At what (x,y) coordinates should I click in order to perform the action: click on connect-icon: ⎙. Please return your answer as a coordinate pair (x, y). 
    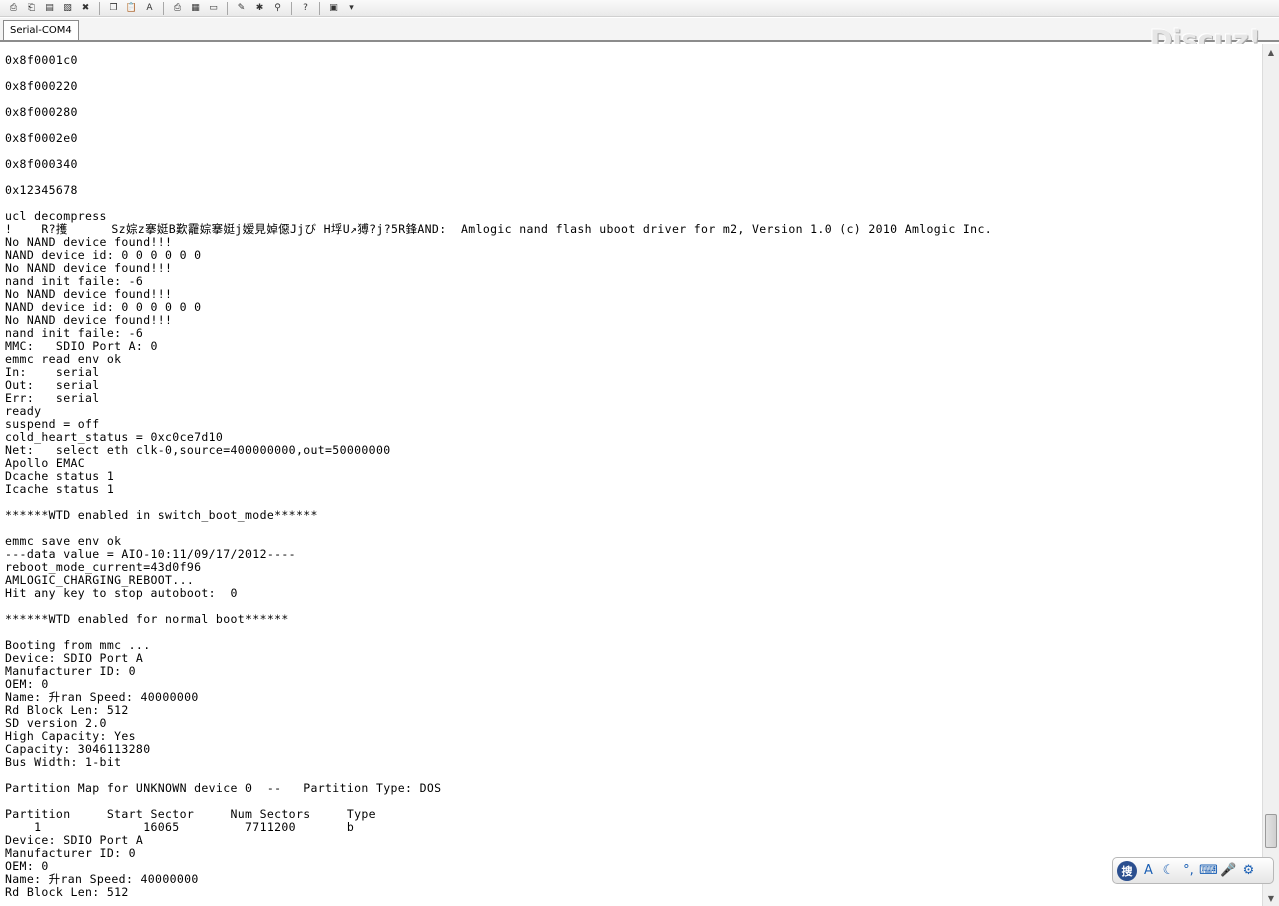
    Looking at the image, I should click on (13, 8).